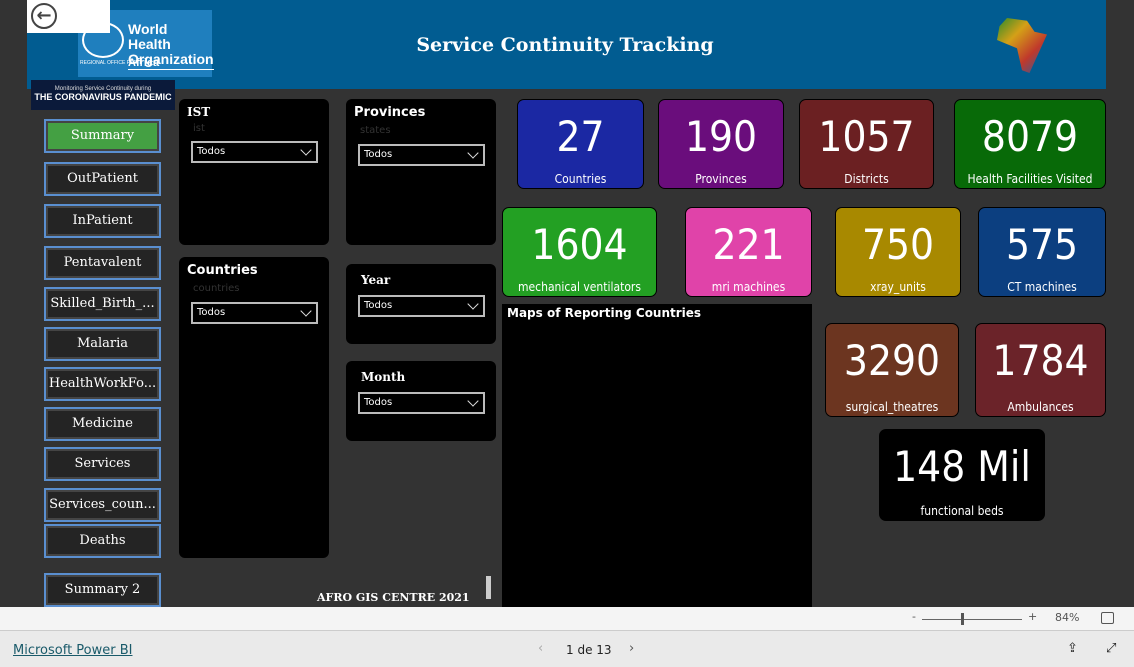  What do you see at coordinates (748, 244) in the screenshot?
I see `kpi-value: 221` at bounding box center [748, 244].